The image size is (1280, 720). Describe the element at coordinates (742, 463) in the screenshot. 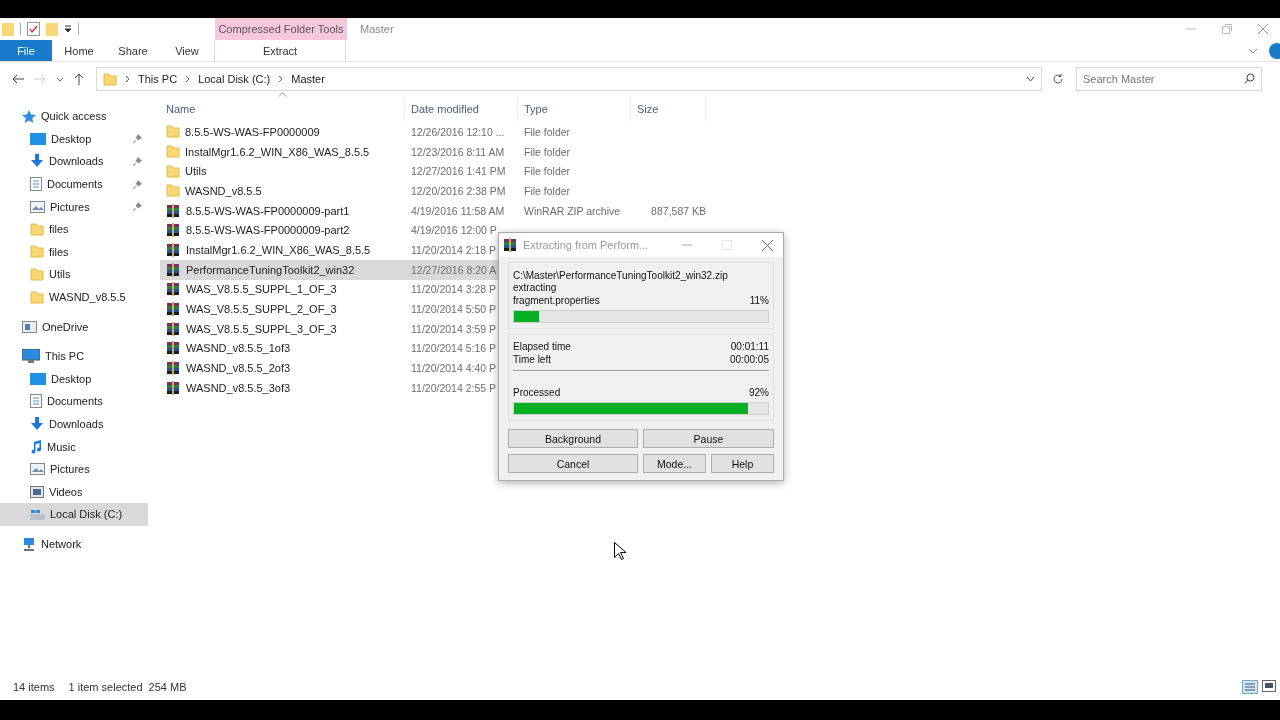

I see `dialog-button: Help` at that location.